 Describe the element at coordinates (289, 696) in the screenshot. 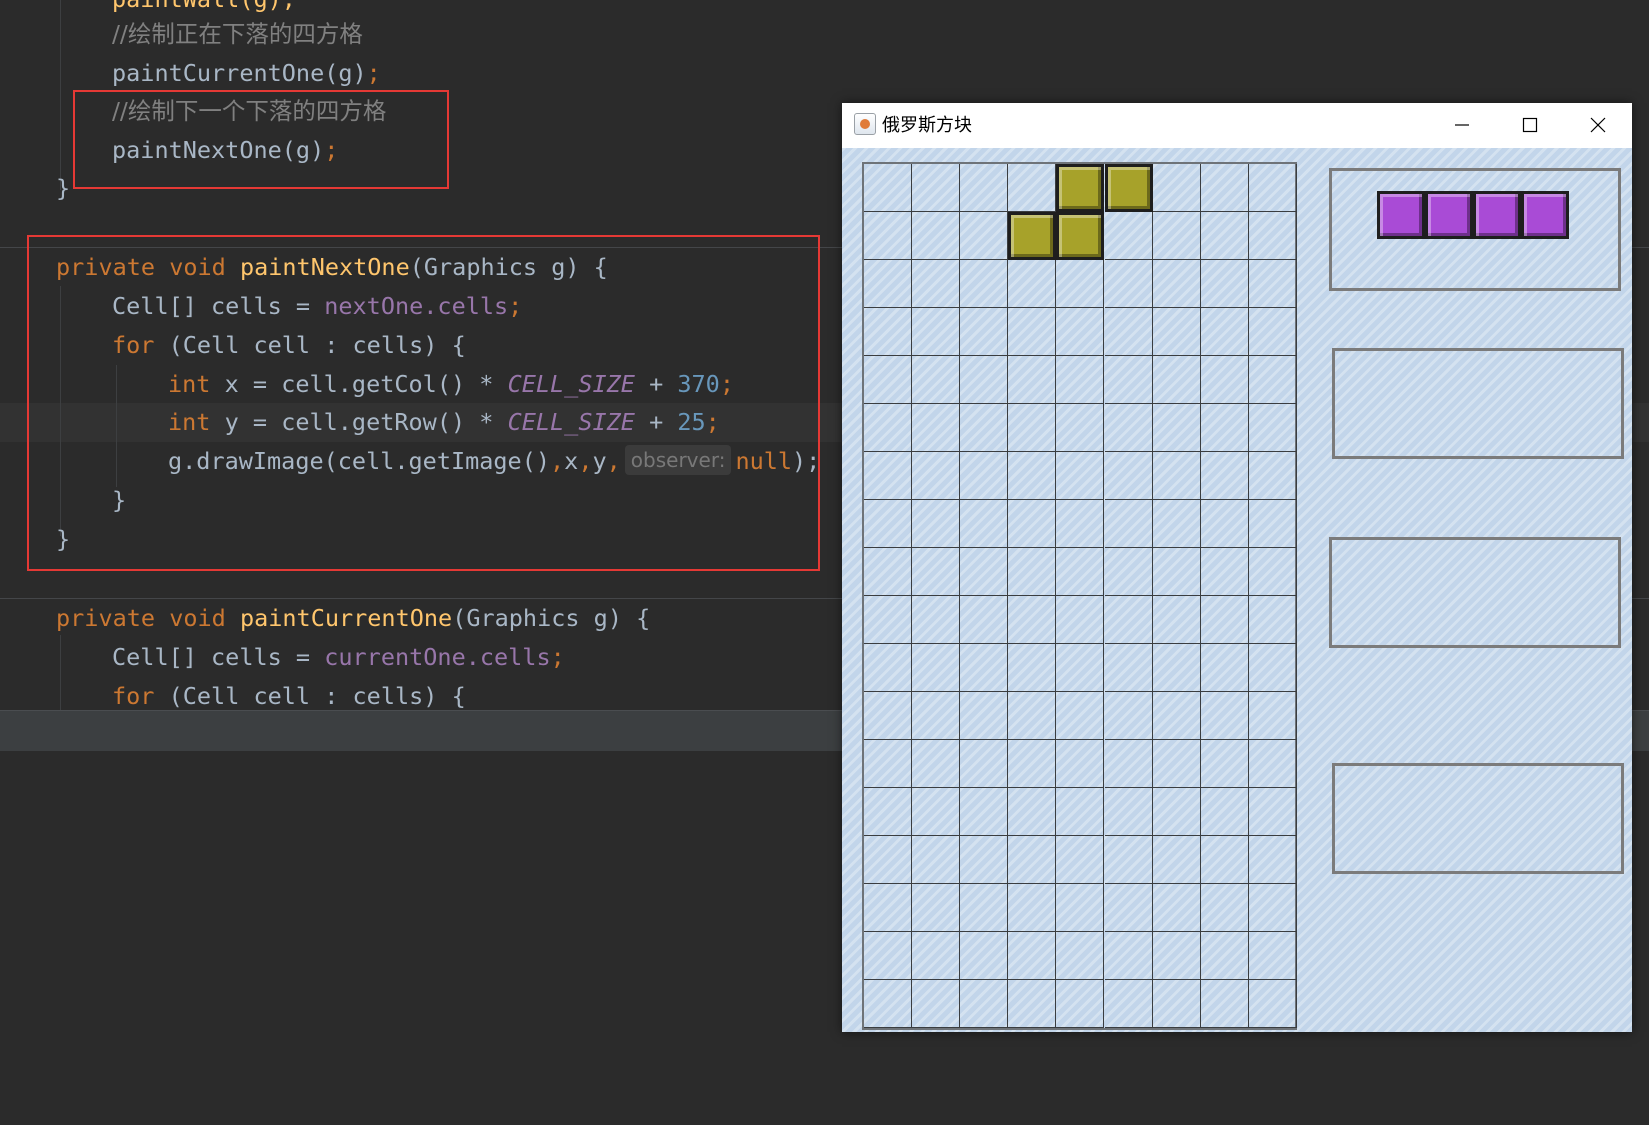

I see `code-line: for (Cell cell : cells) {` at that location.